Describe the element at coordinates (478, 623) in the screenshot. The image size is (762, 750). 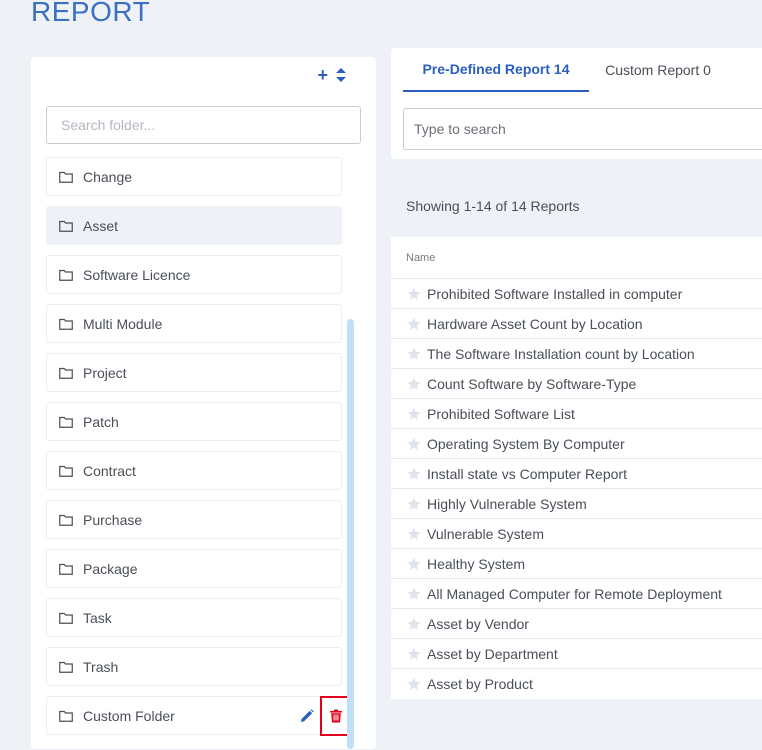
I see `report-name: Asset by Vendor` at that location.